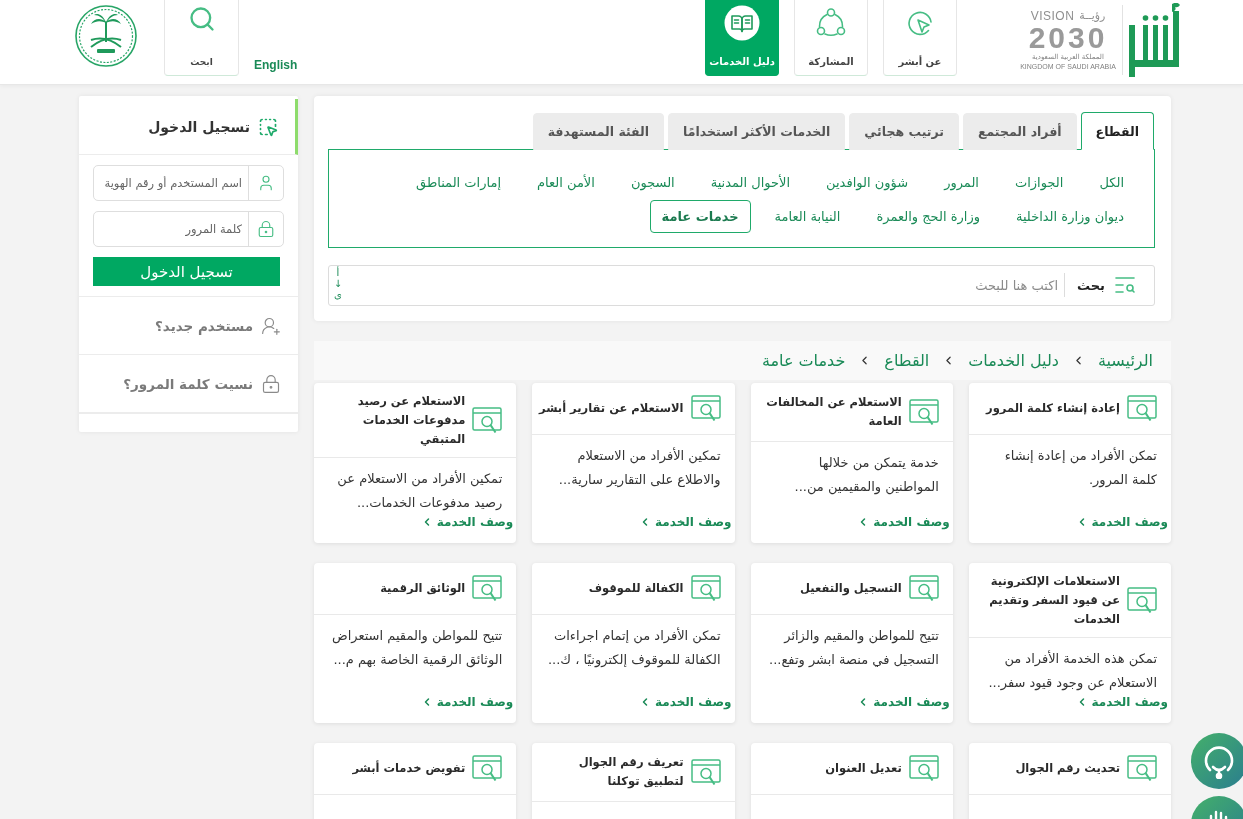 This screenshot has height=819, width=1243. What do you see at coordinates (201, 19) in the screenshot?
I see `search-icon` at bounding box center [201, 19].